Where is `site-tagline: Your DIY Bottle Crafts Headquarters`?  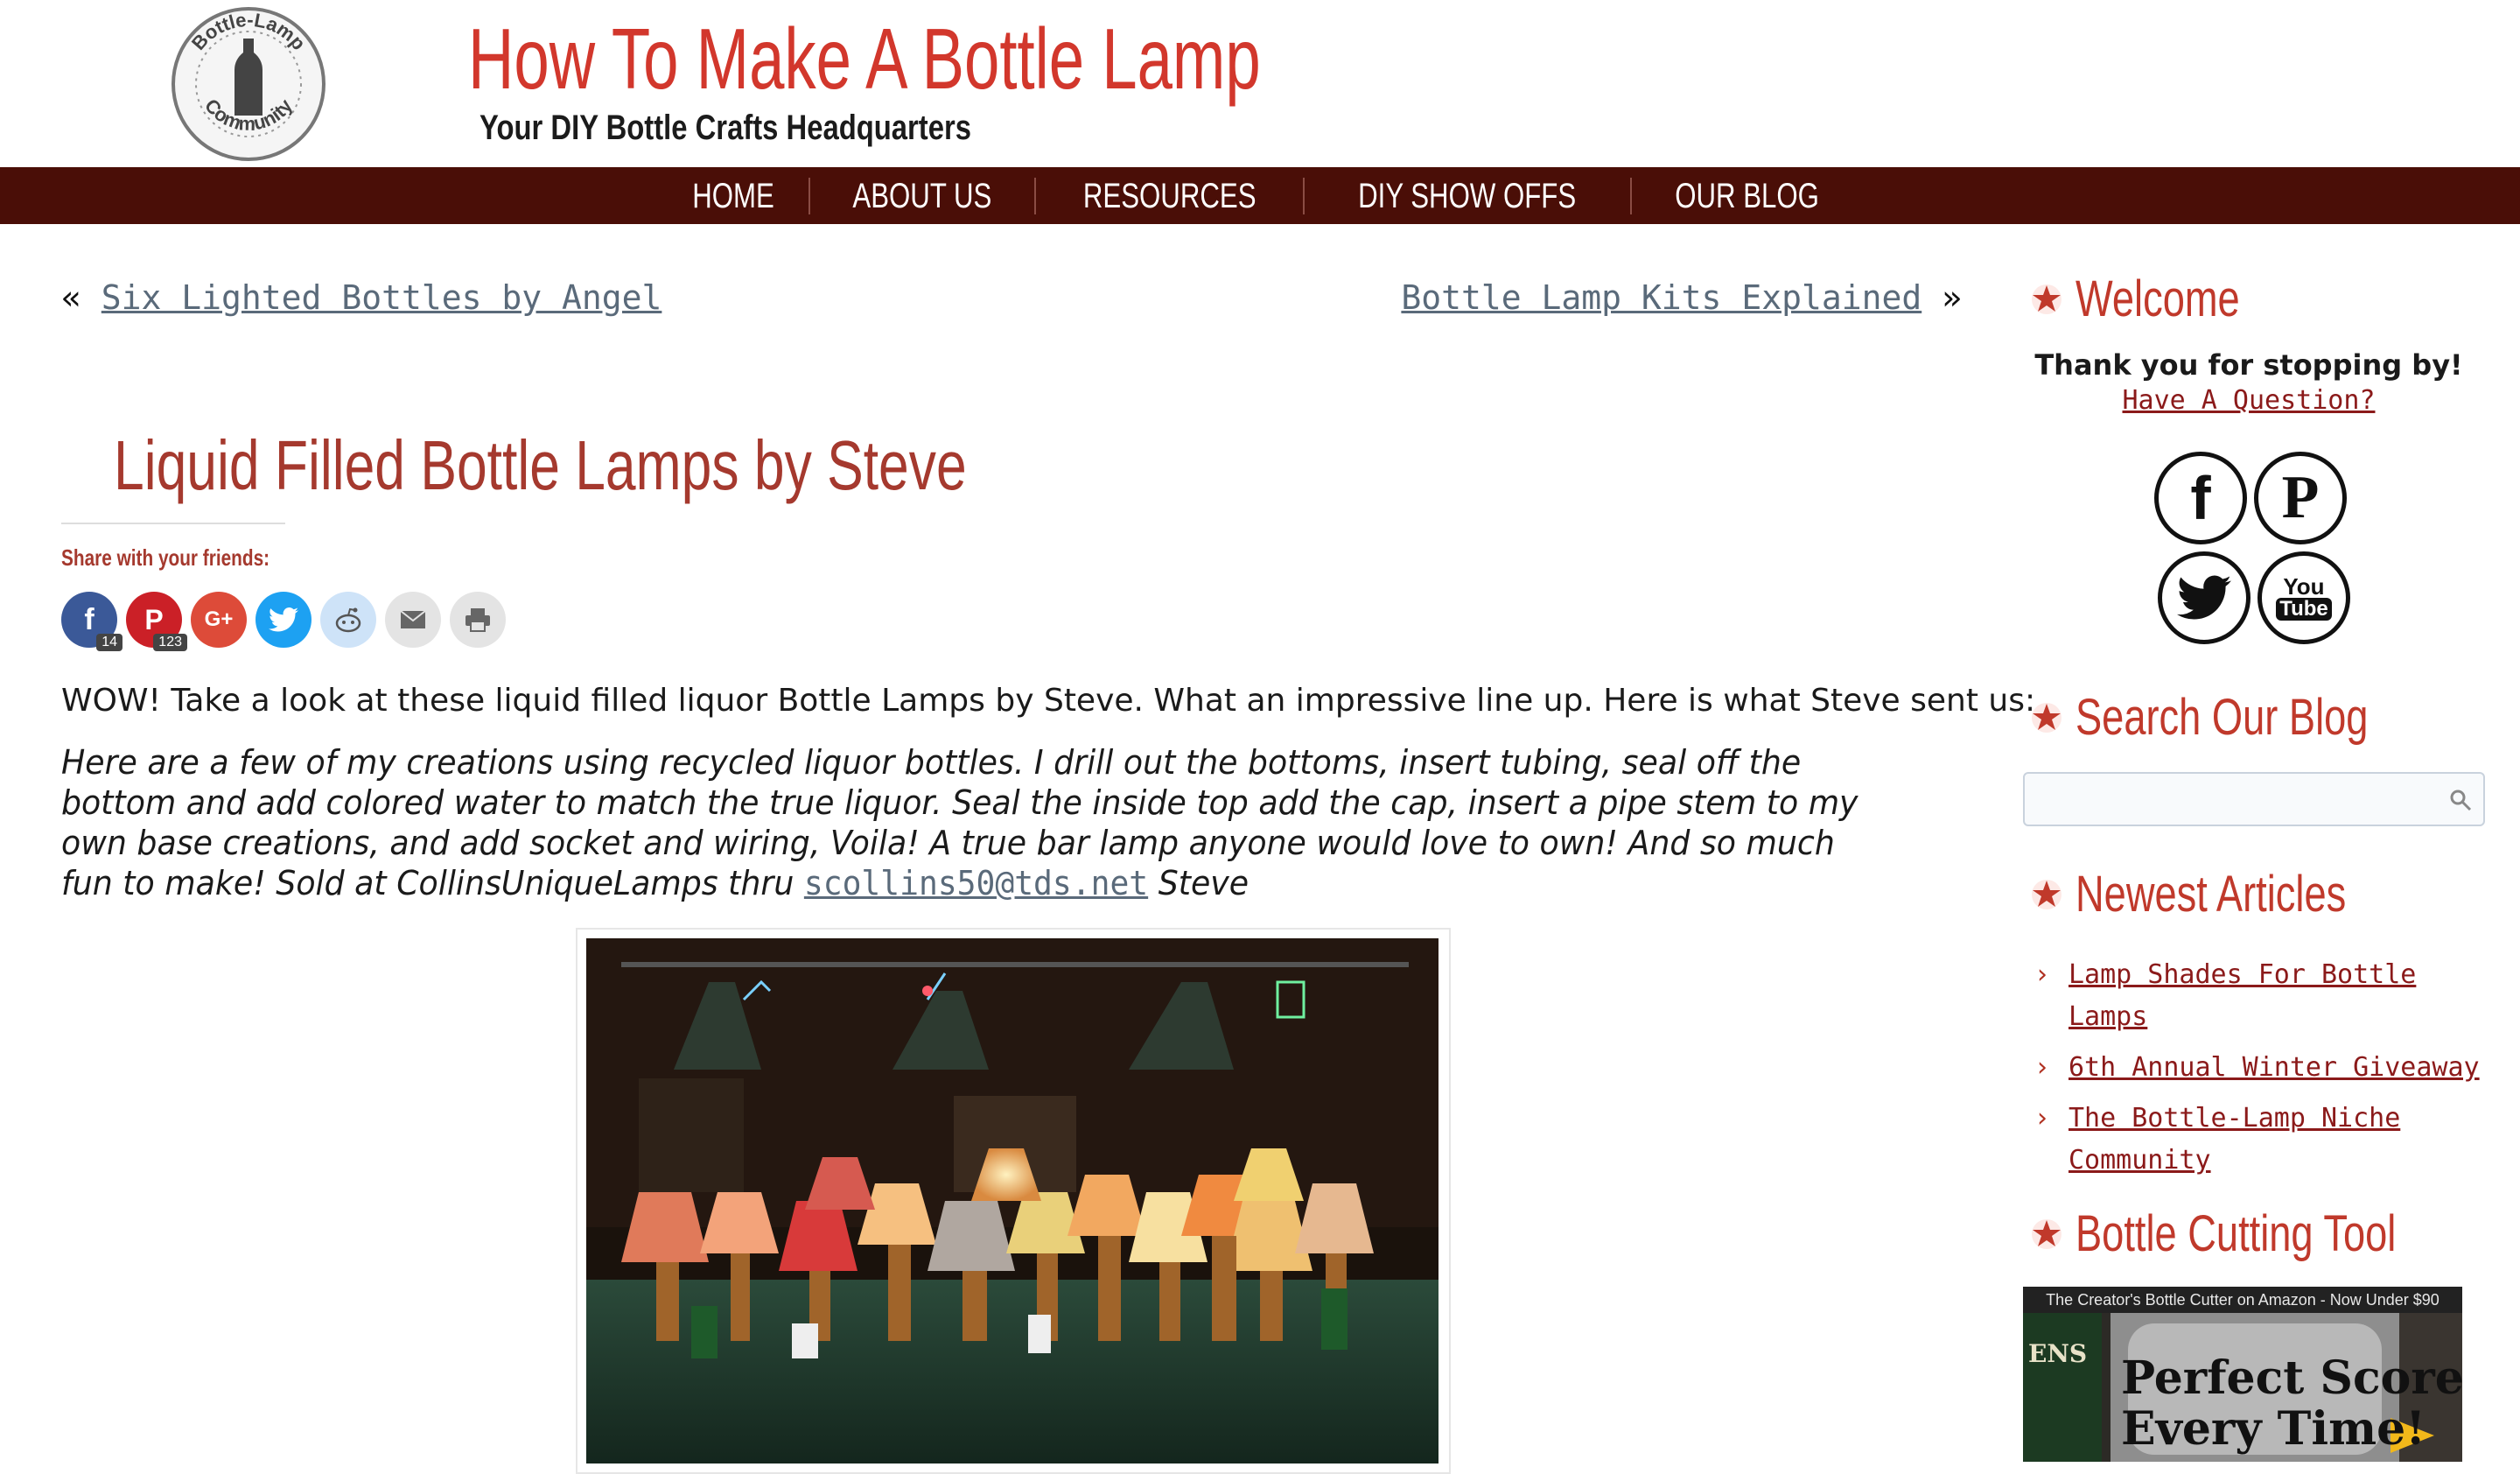
site-tagline: Your DIY Bottle Crafts Headquarters is located at coordinates (725, 128).